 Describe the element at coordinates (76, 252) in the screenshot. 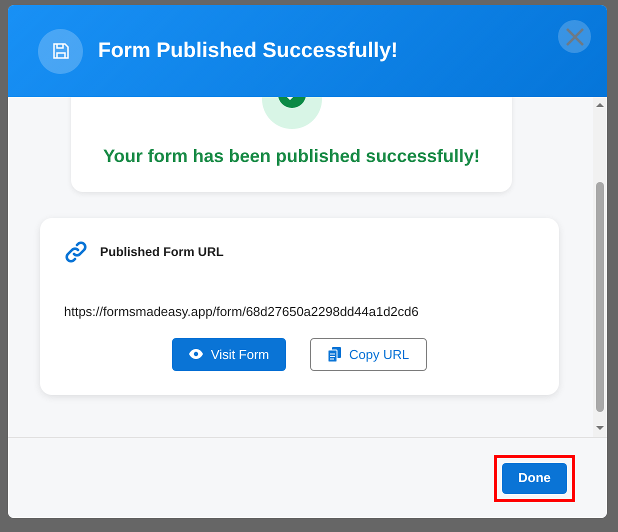

I see `link-icon` at that location.